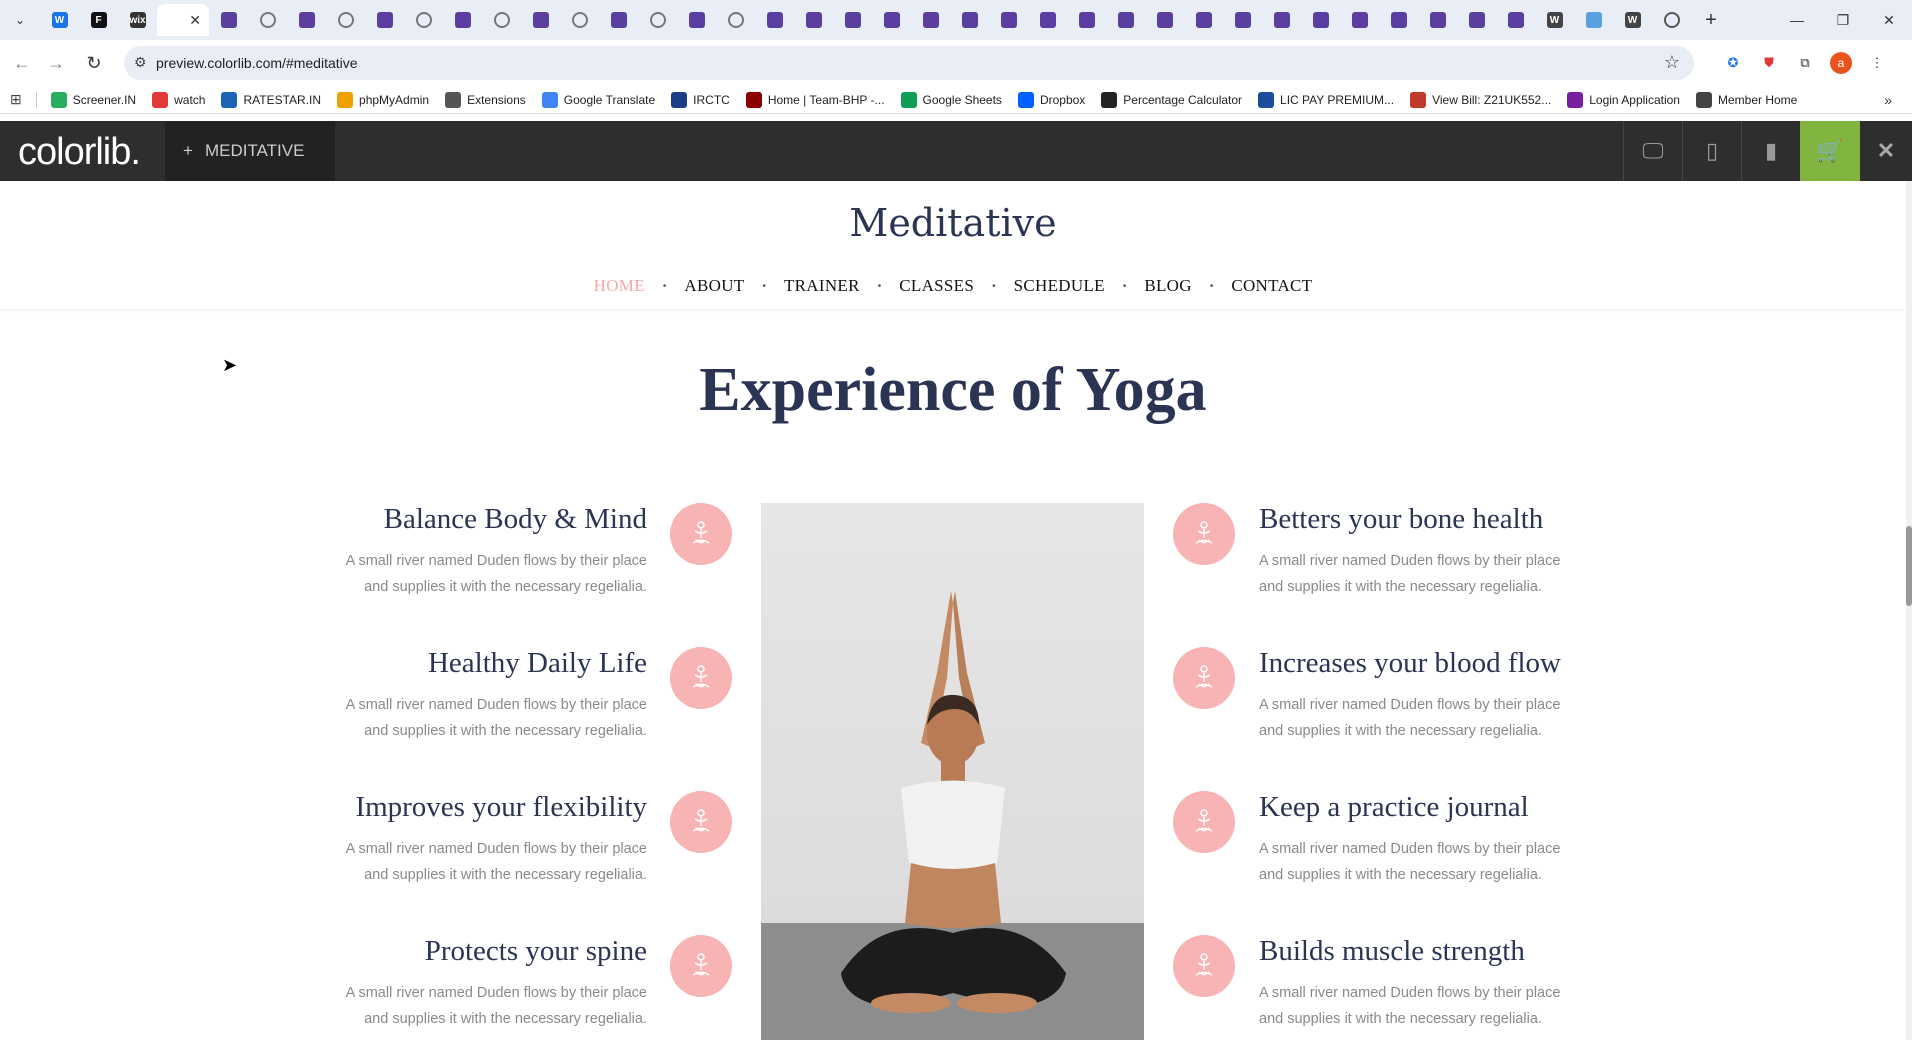 The image size is (1912, 1040). I want to click on cart-icon: 🛒, so click(1830, 151).